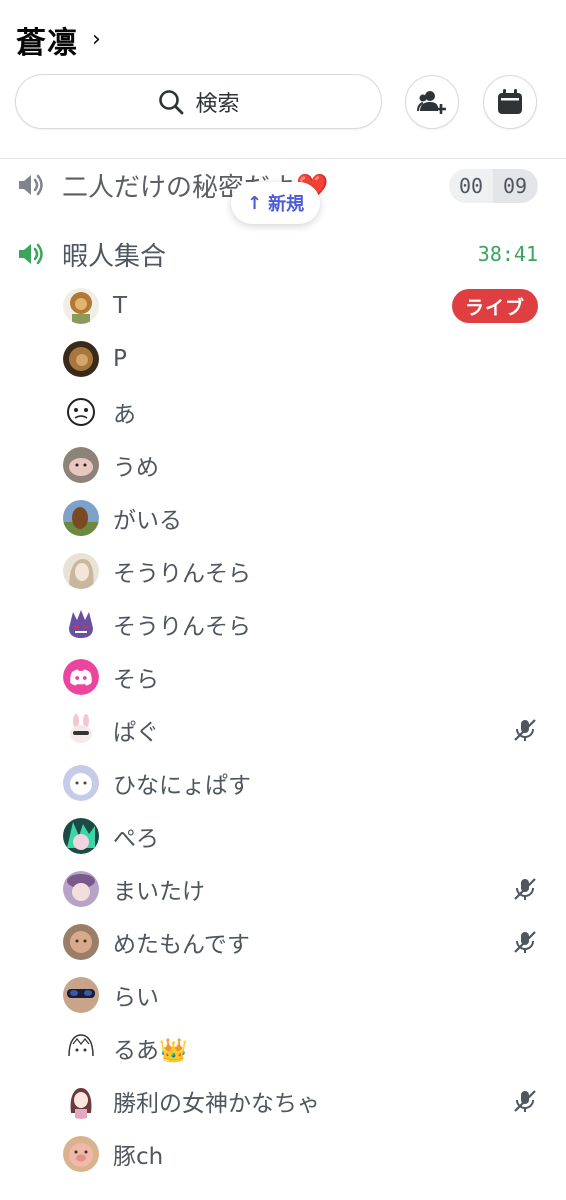 The width and height of the screenshot is (566, 1200). Describe the element at coordinates (81, 677) in the screenshot. I see `discord-icon` at that location.